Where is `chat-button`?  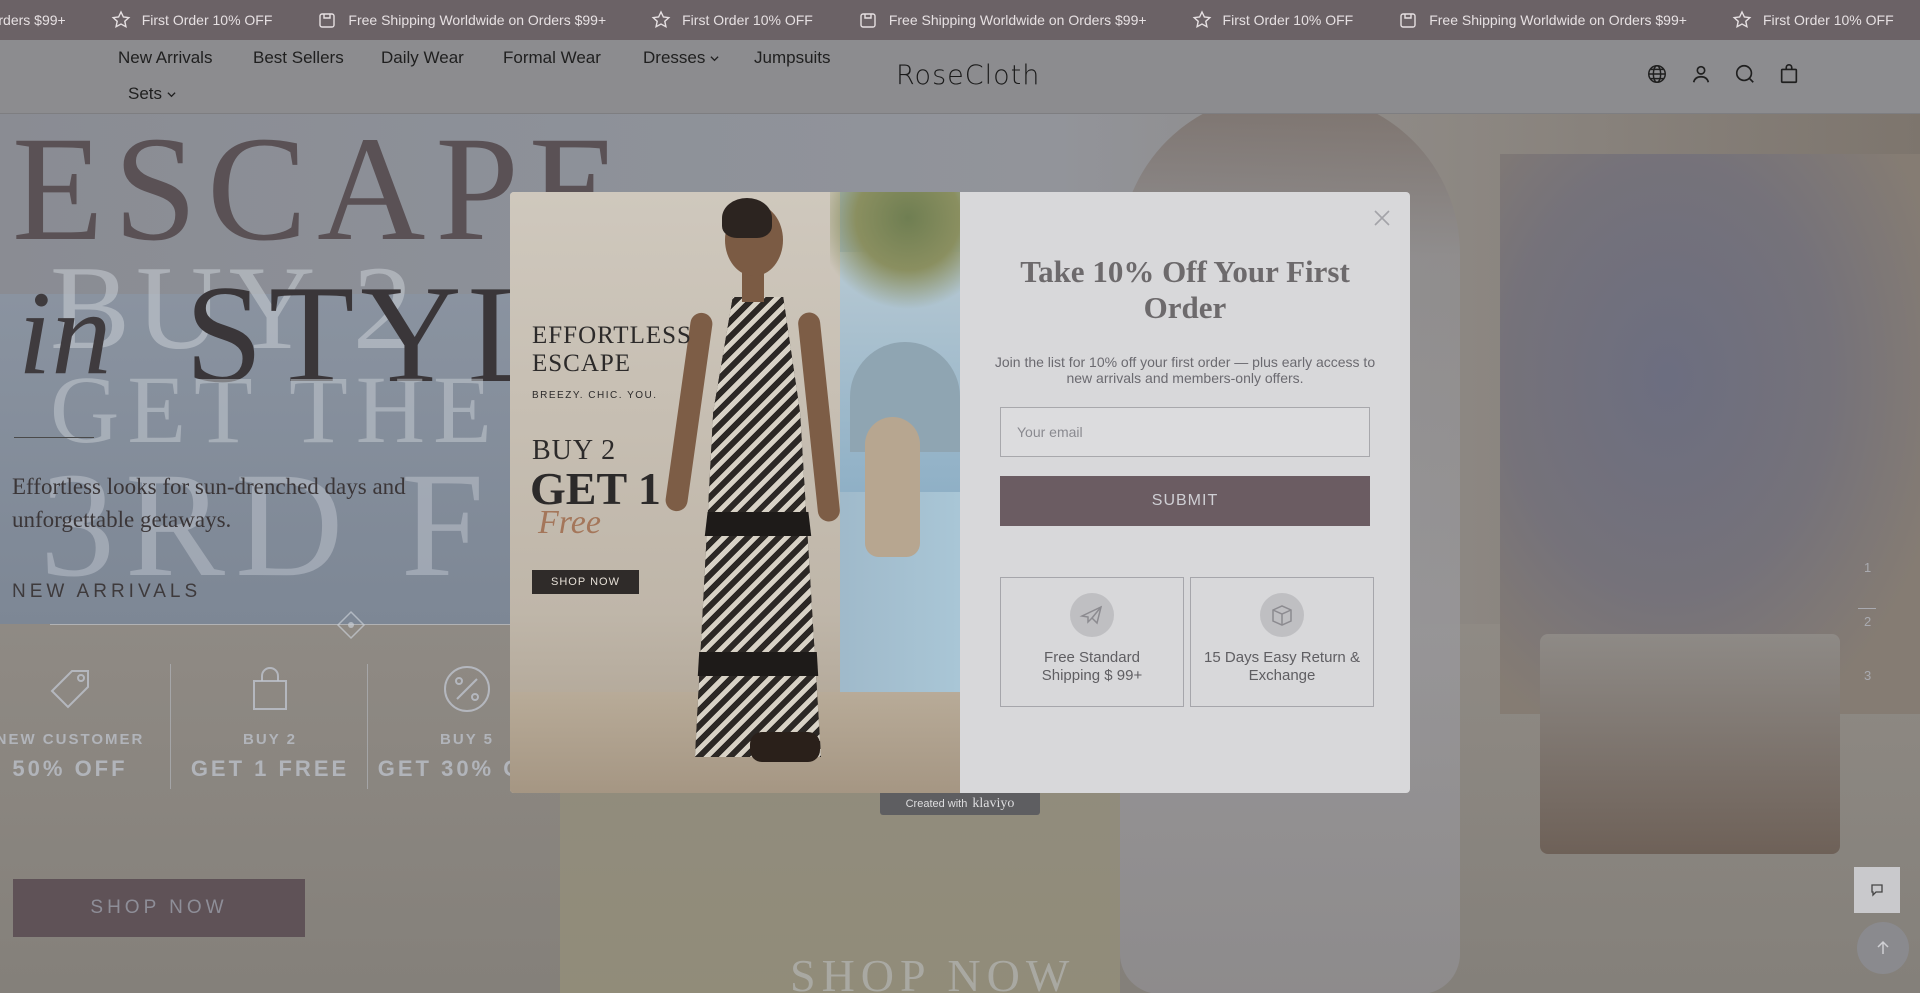 chat-button is located at coordinates (1877, 890).